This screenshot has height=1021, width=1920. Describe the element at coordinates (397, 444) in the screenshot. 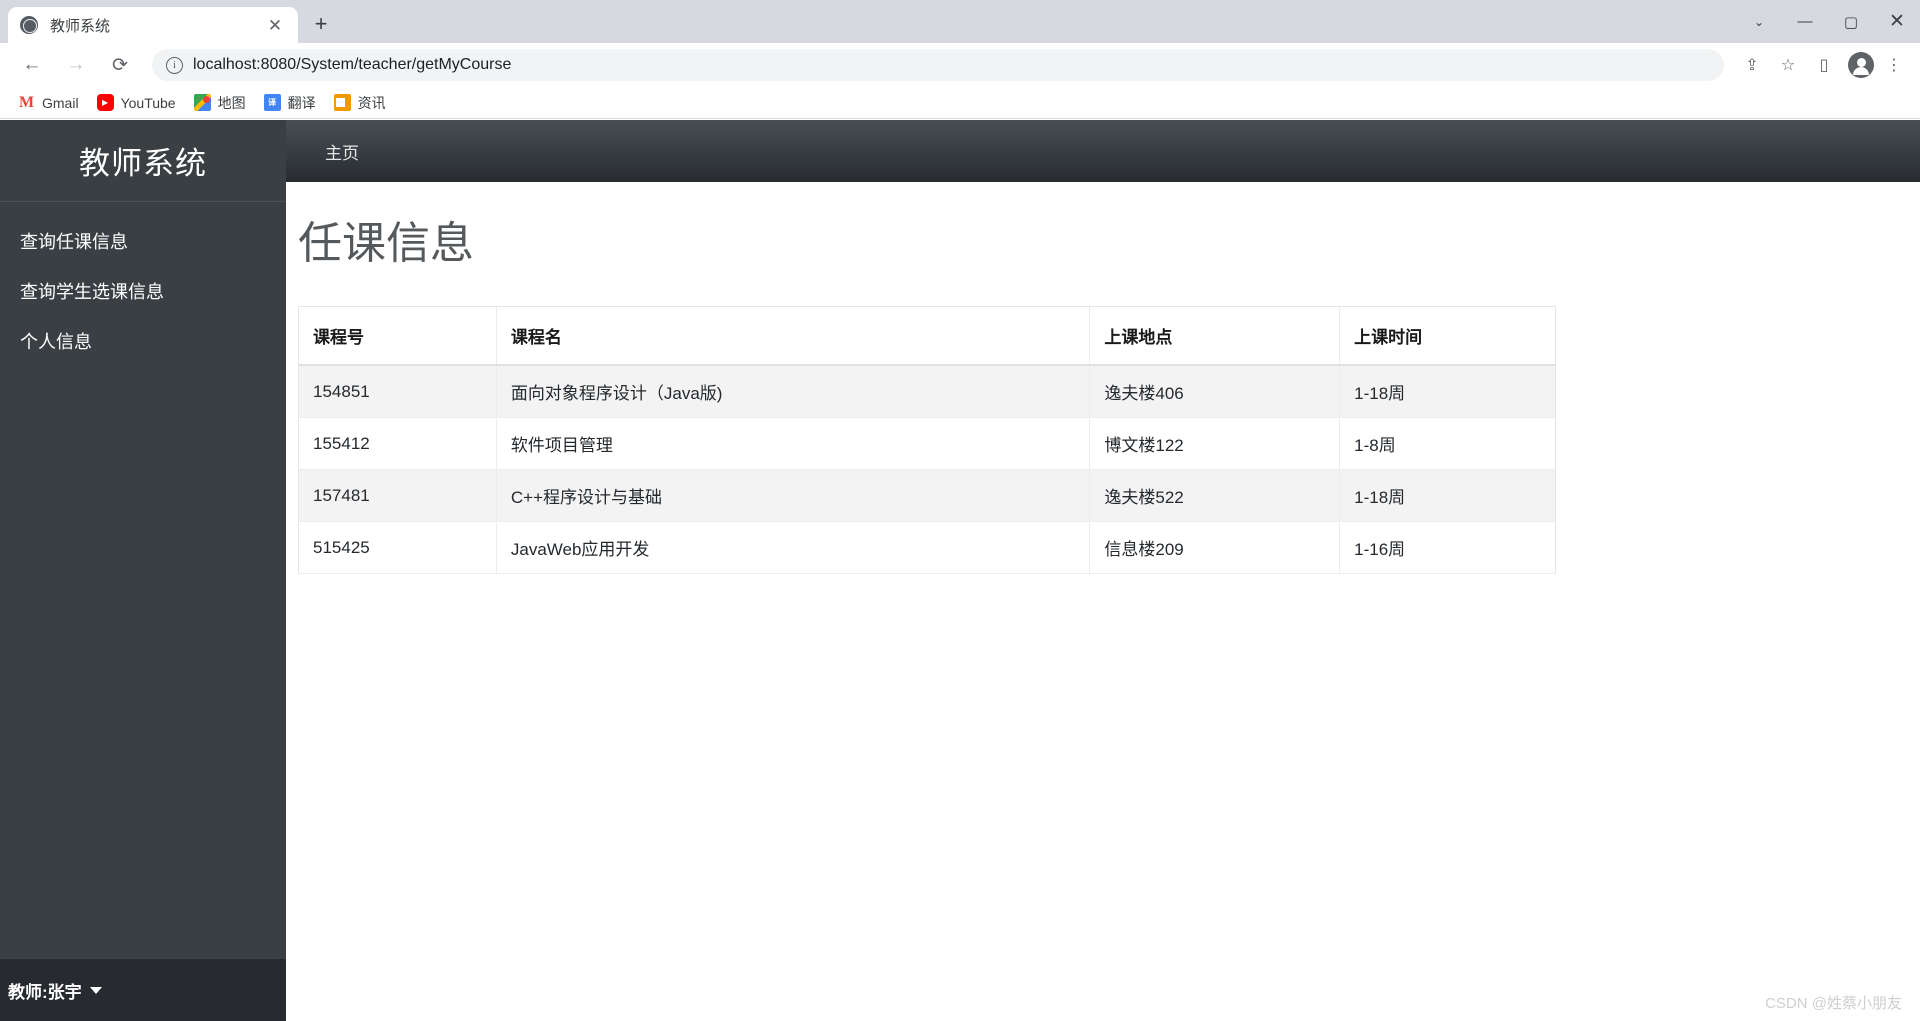

I see `cell-course-id: 155412` at that location.